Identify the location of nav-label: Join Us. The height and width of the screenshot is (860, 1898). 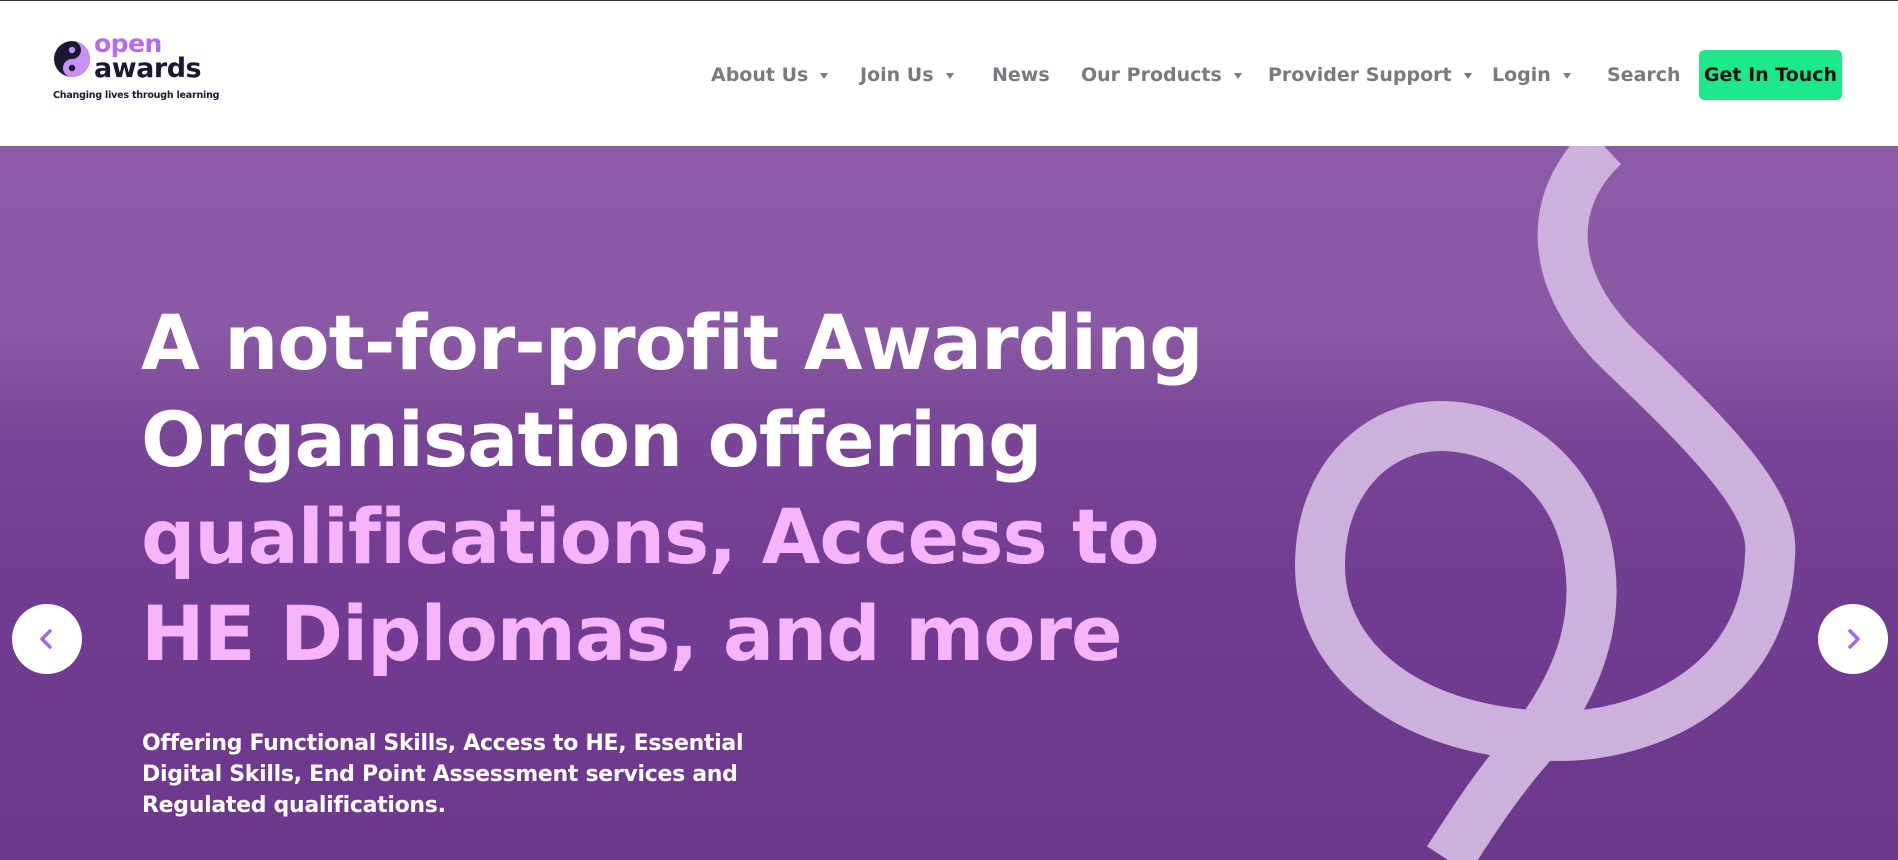
(897, 75).